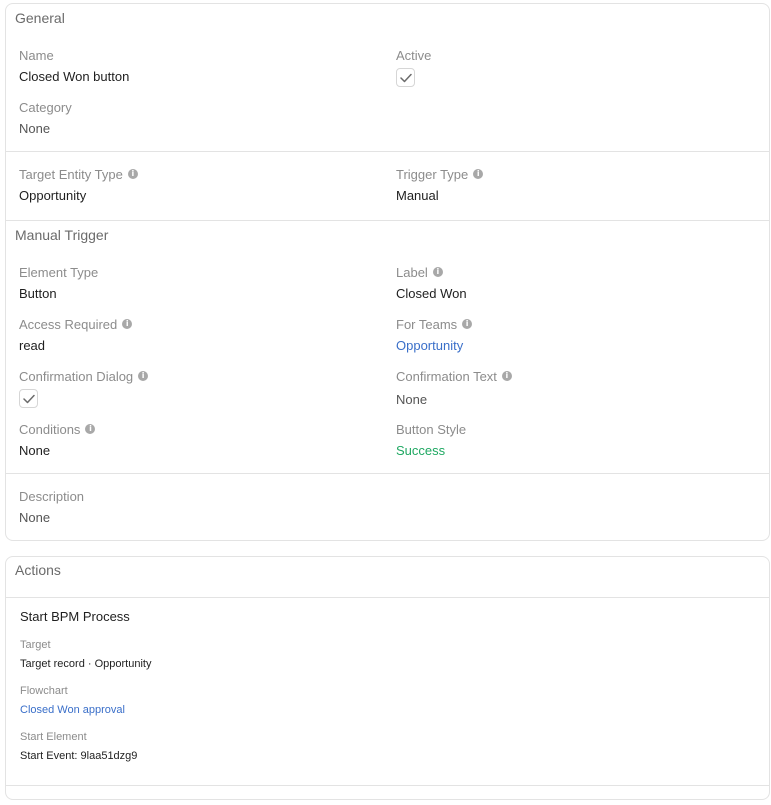 This screenshot has height=805, width=771. Describe the element at coordinates (427, 324) in the screenshot. I see `for-teams-label: For Teams` at that location.